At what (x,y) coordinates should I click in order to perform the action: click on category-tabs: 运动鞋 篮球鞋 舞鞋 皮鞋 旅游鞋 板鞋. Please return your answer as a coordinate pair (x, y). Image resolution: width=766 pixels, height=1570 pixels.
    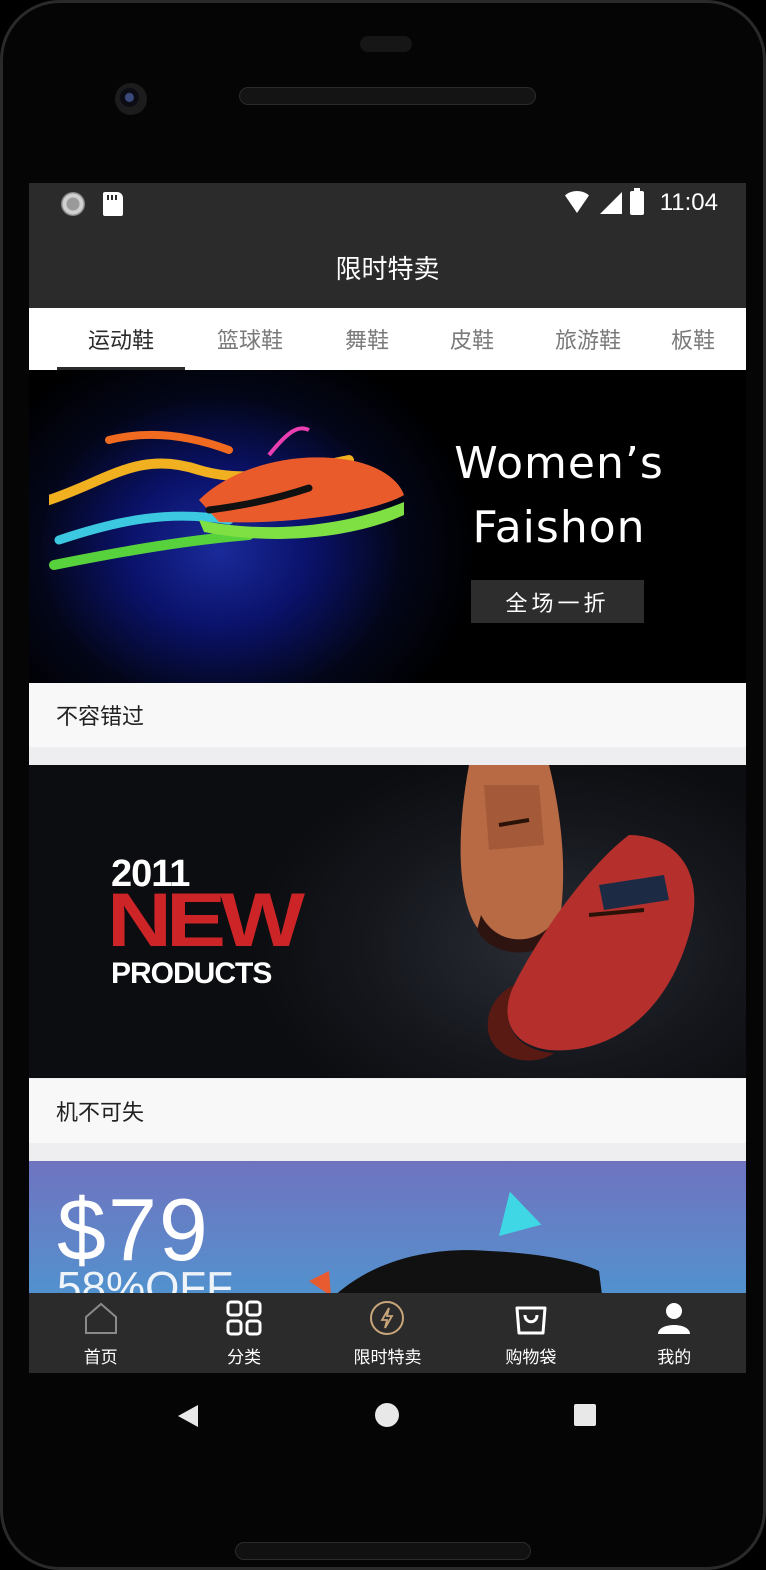
    Looking at the image, I should click on (387, 339).